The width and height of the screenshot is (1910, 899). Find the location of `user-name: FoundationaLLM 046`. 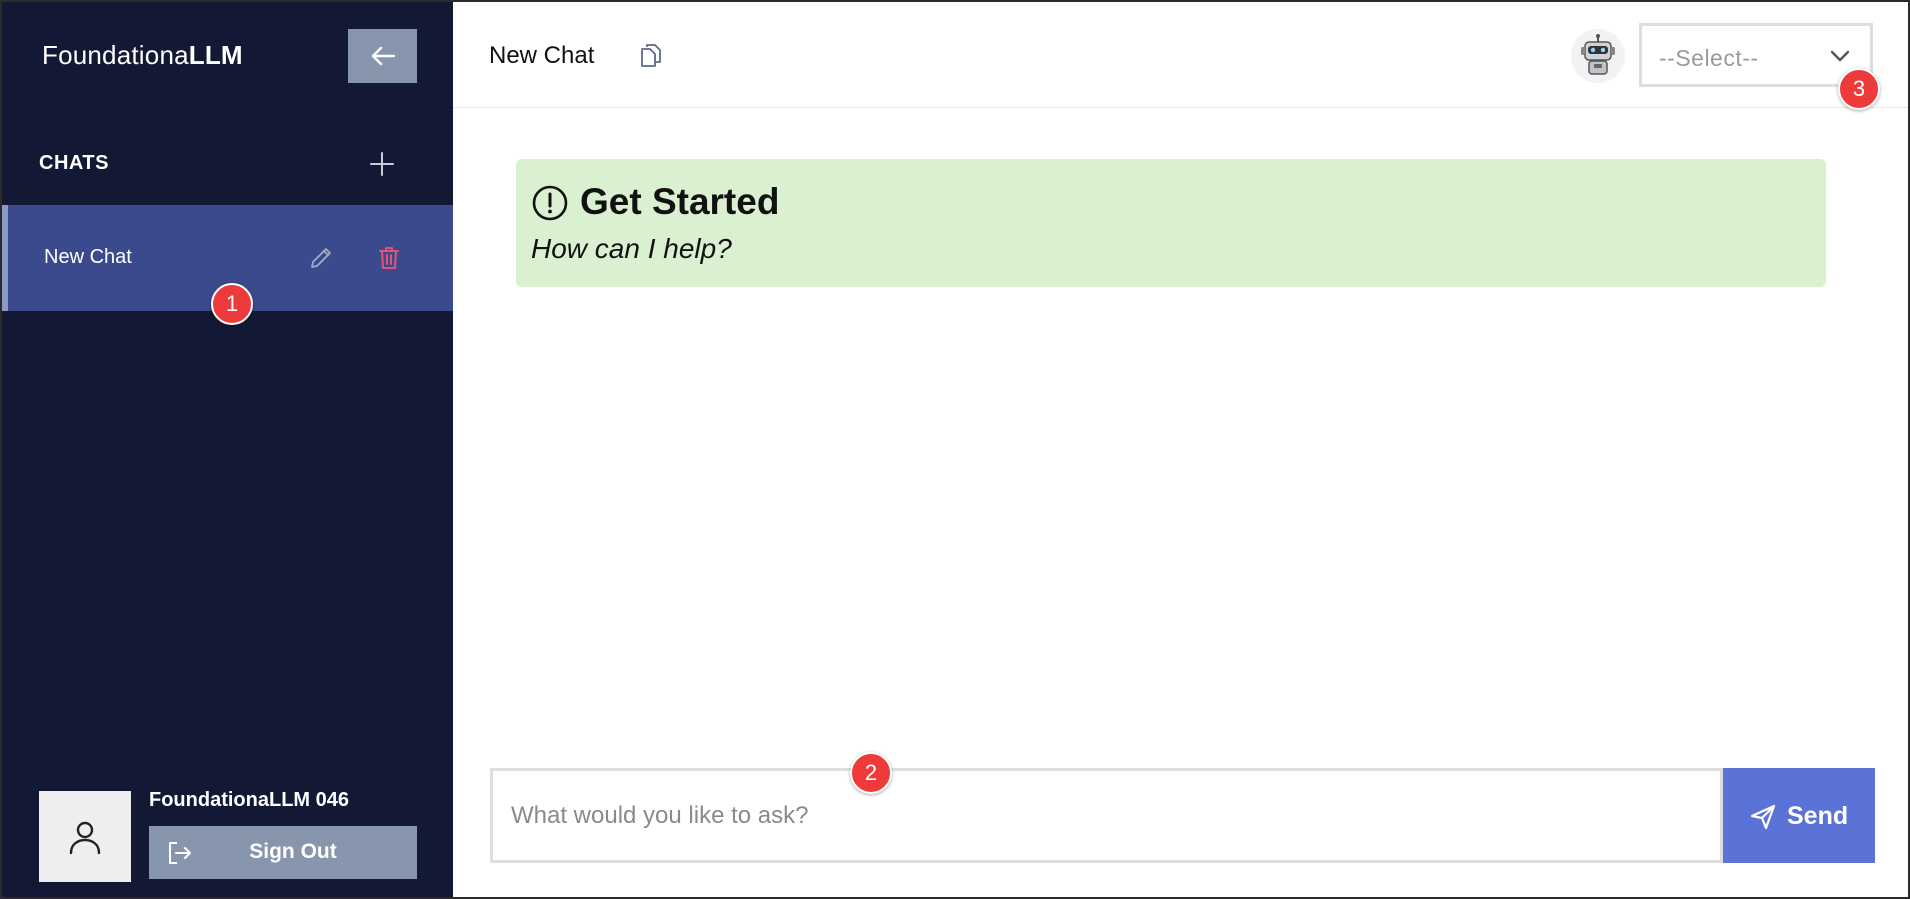

user-name: FoundationaLLM 046 is located at coordinates (249, 800).